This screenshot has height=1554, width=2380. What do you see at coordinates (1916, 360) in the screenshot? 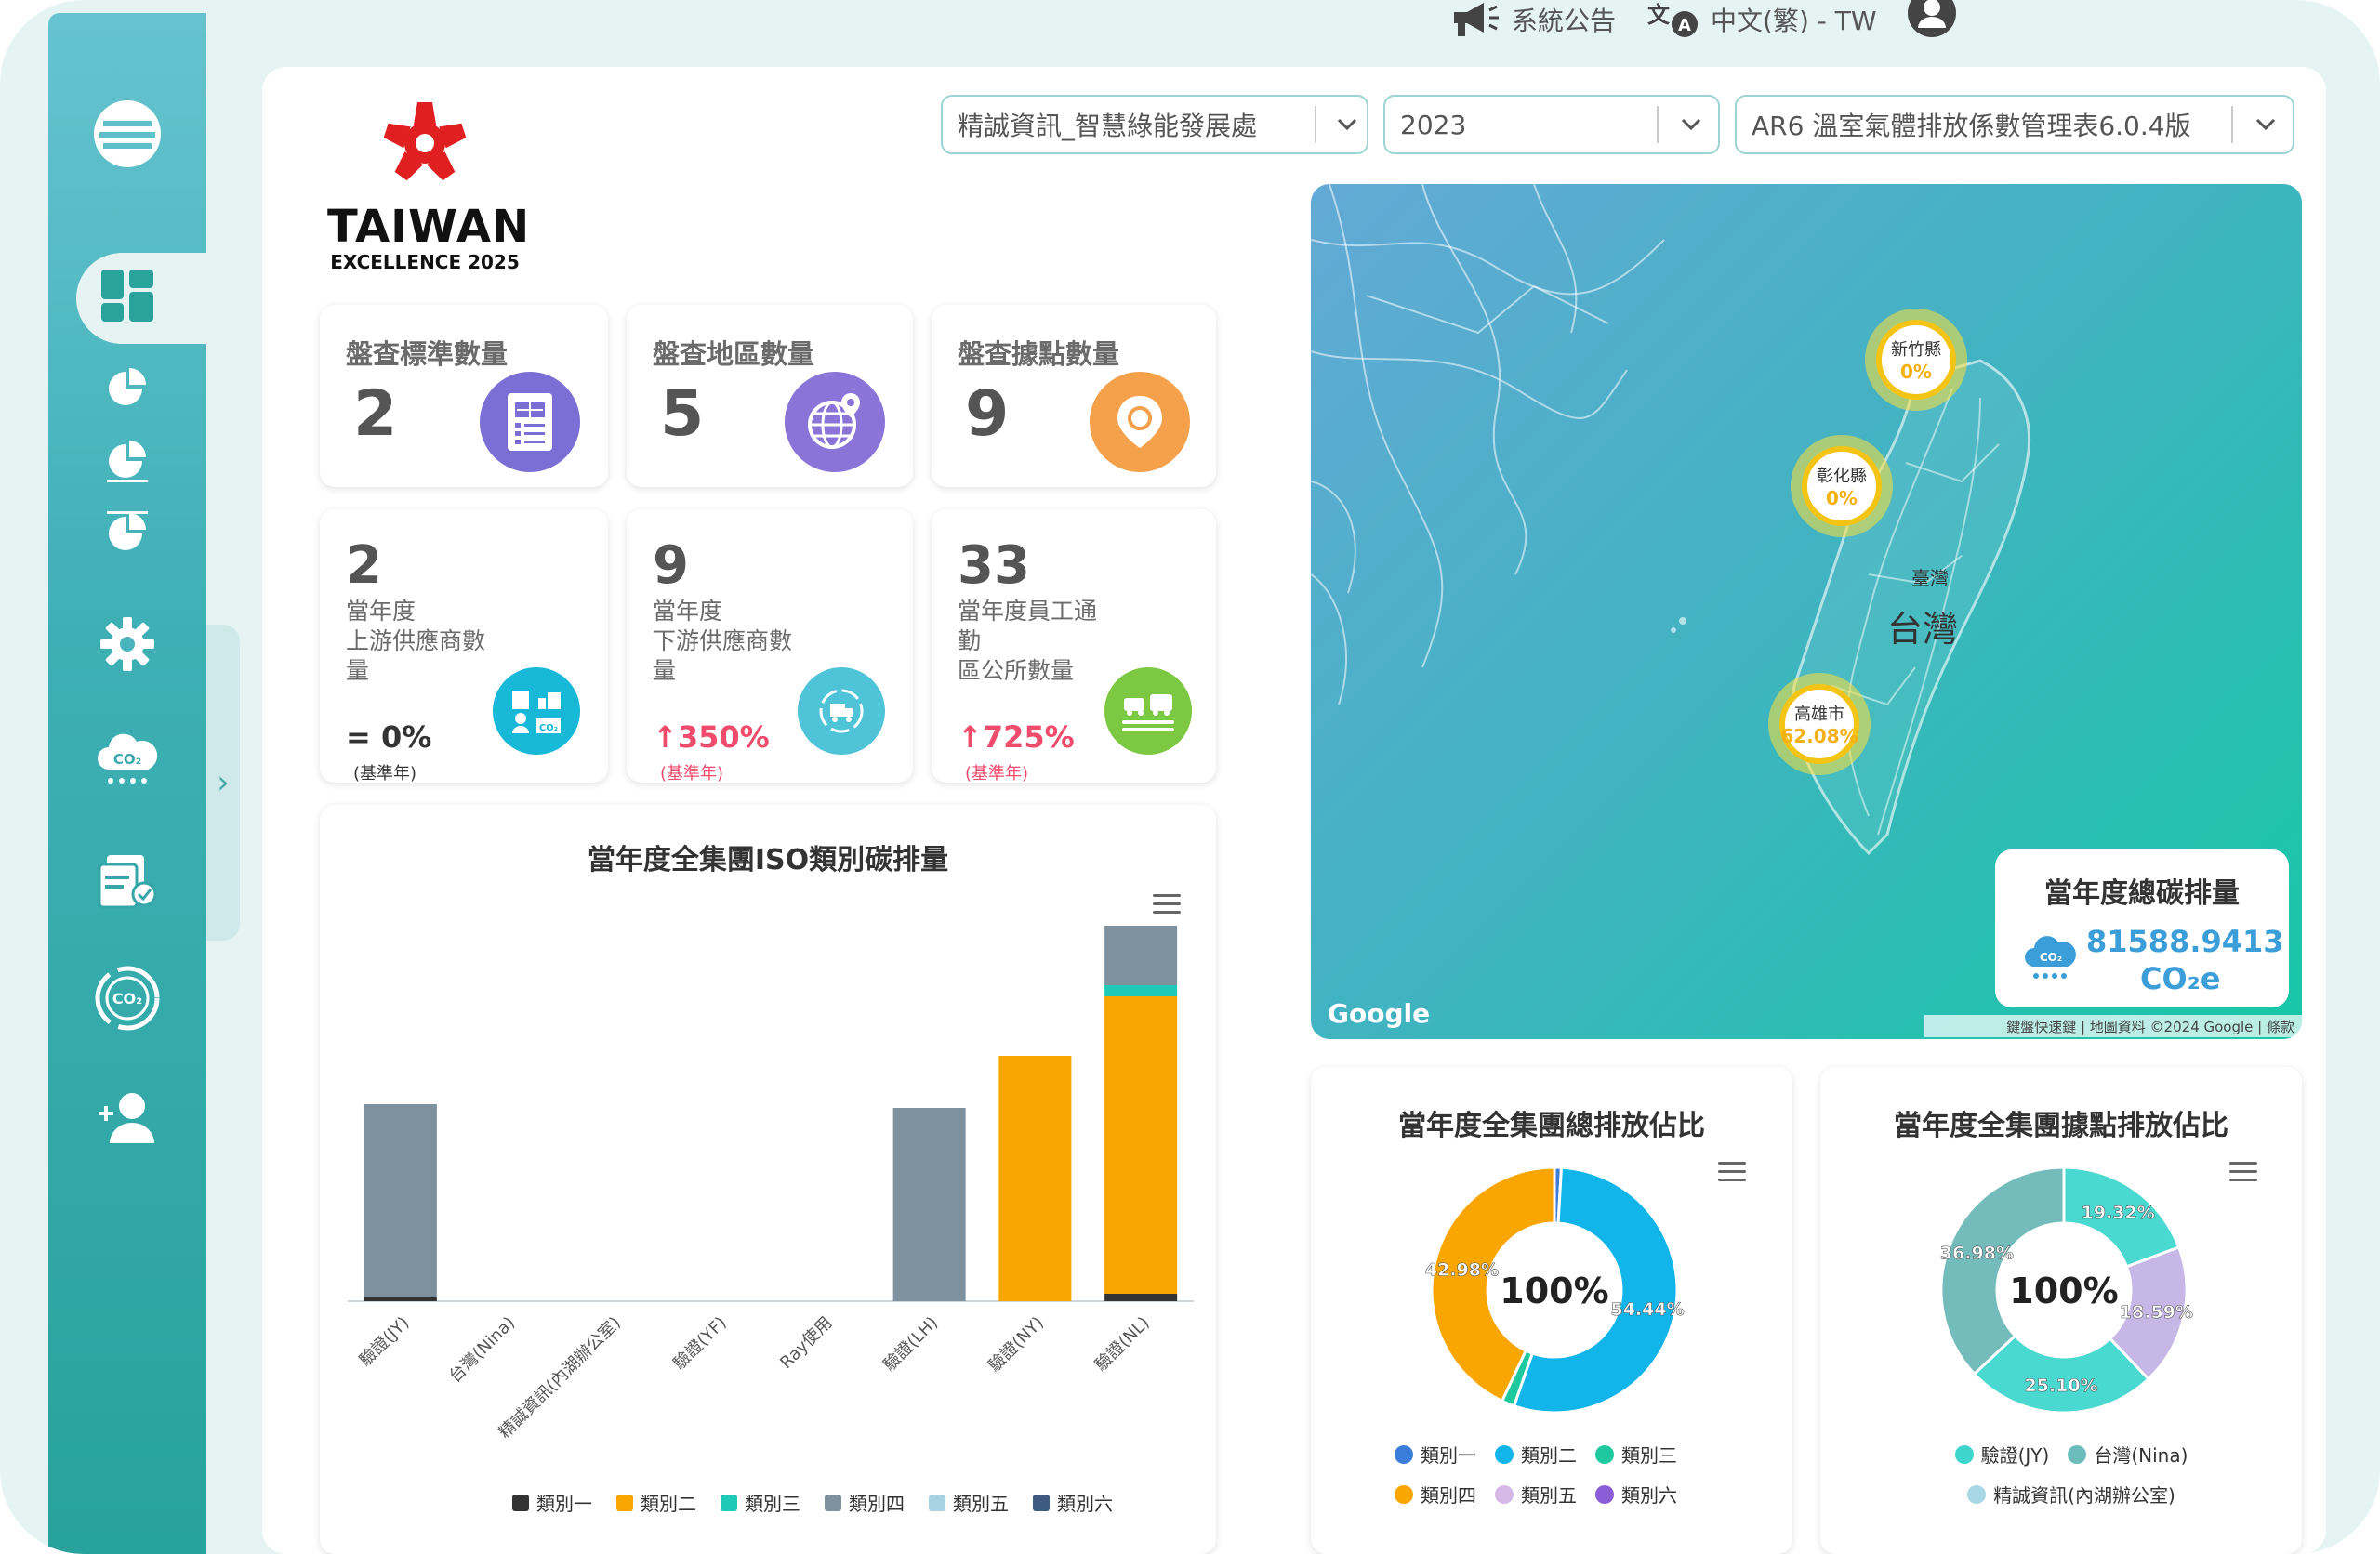
I see `map-marker-hsinchu: 新竹縣 0%` at bounding box center [1916, 360].